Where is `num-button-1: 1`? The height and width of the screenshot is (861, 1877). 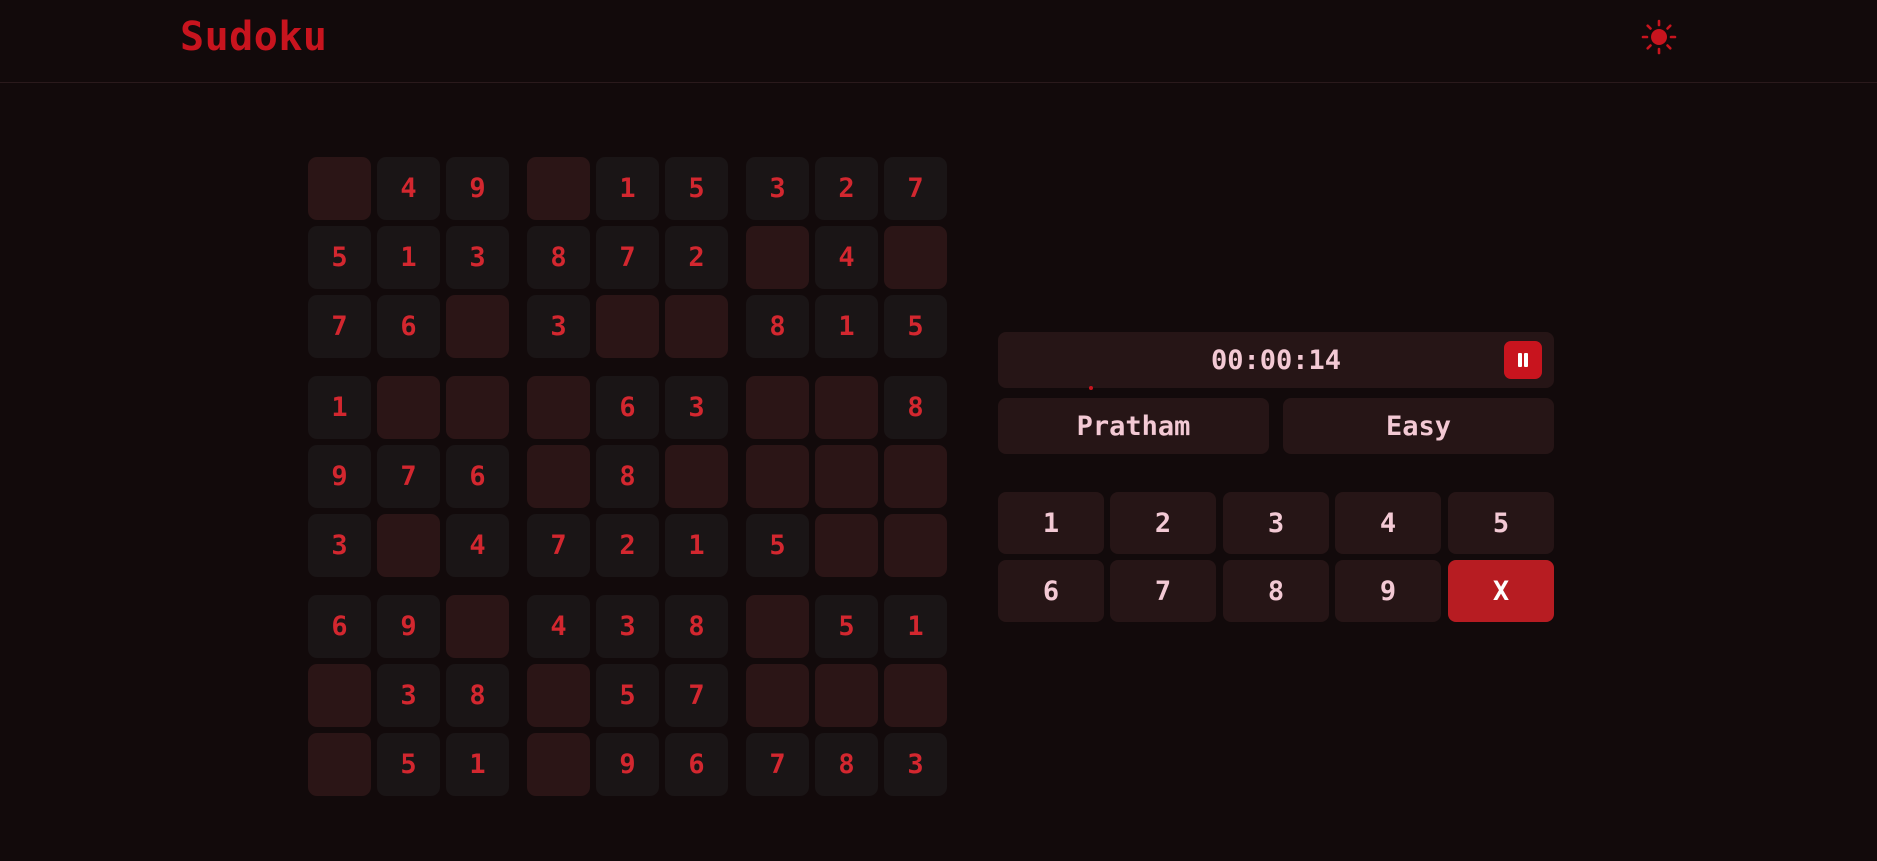
num-button-1: 1 is located at coordinates (1051, 523).